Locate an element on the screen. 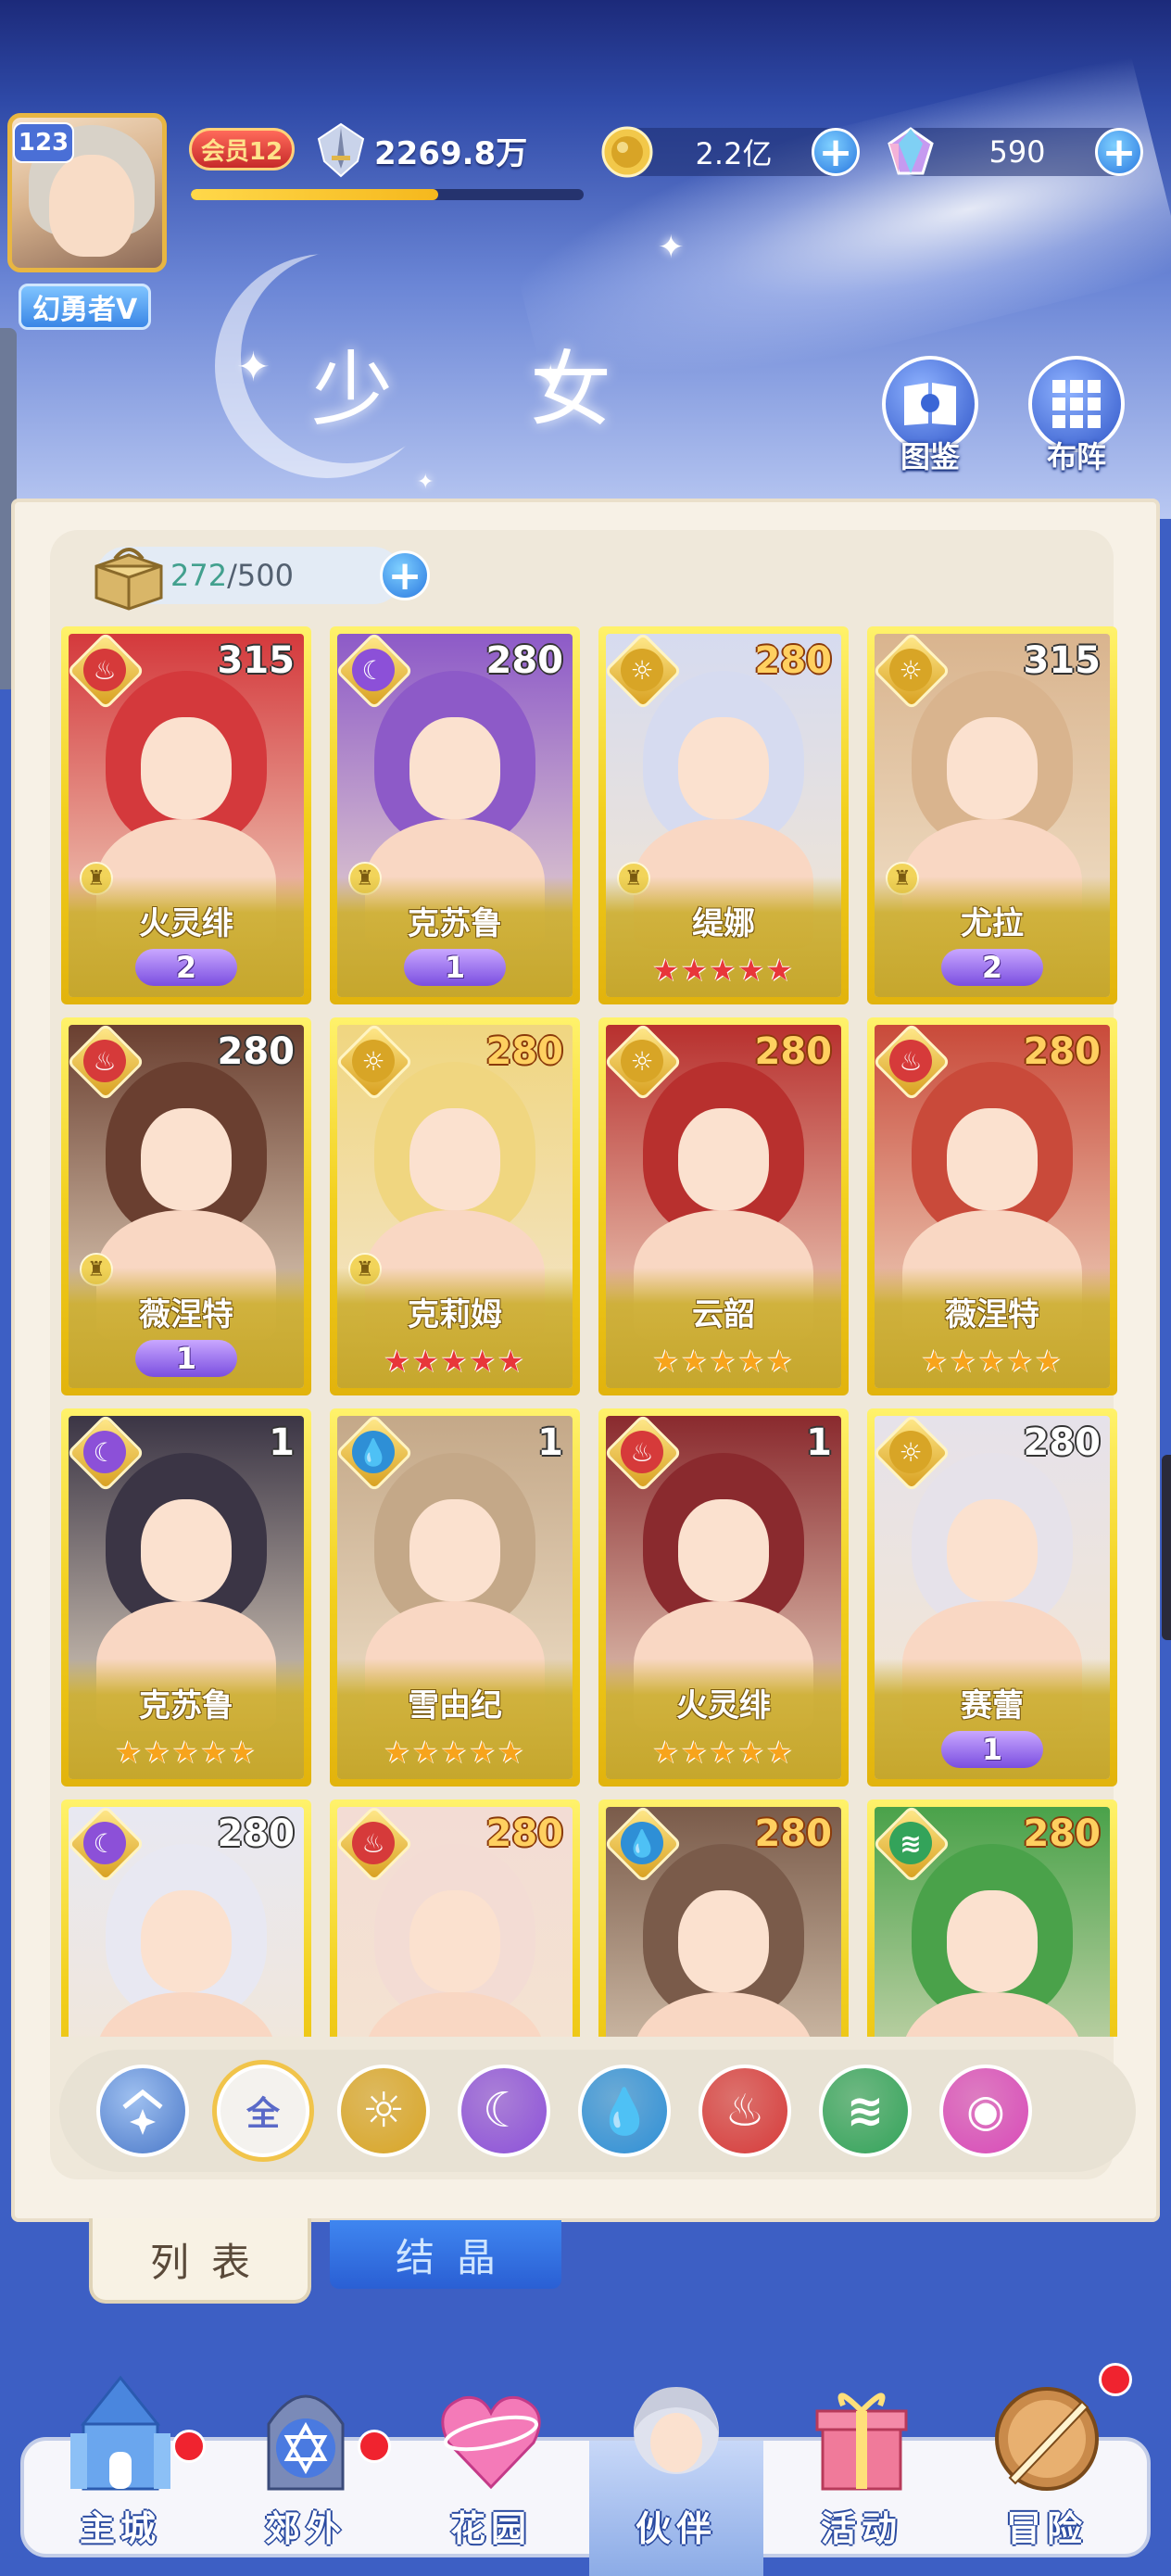  nav-events: 活动 is located at coordinates (862, 2484).